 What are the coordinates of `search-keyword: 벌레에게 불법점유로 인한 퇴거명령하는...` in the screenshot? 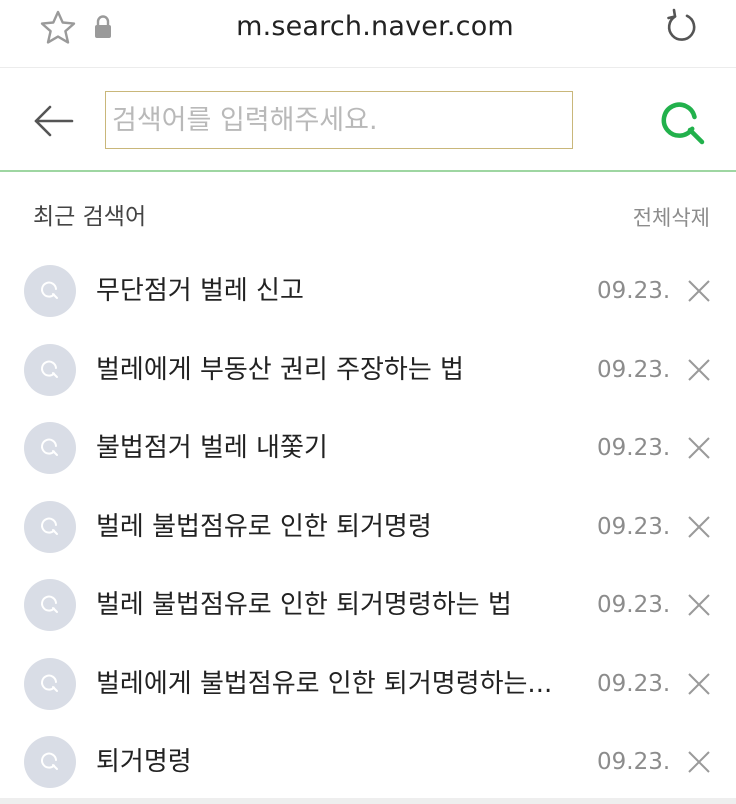 It's located at (342, 684).